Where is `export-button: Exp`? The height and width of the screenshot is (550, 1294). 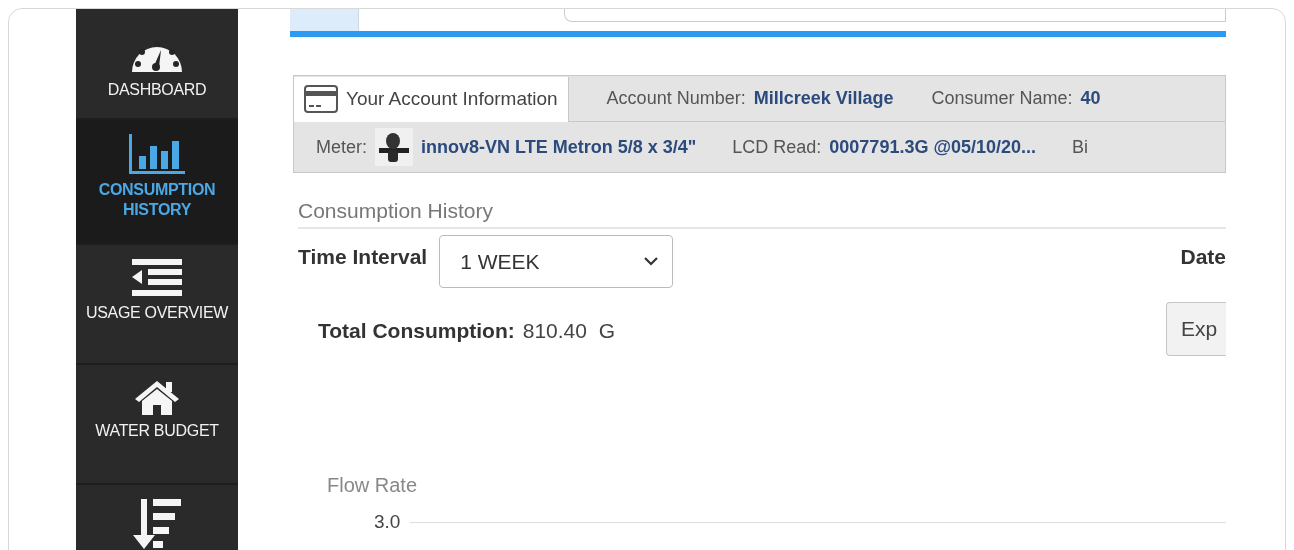
export-button: Exp is located at coordinates (1196, 329).